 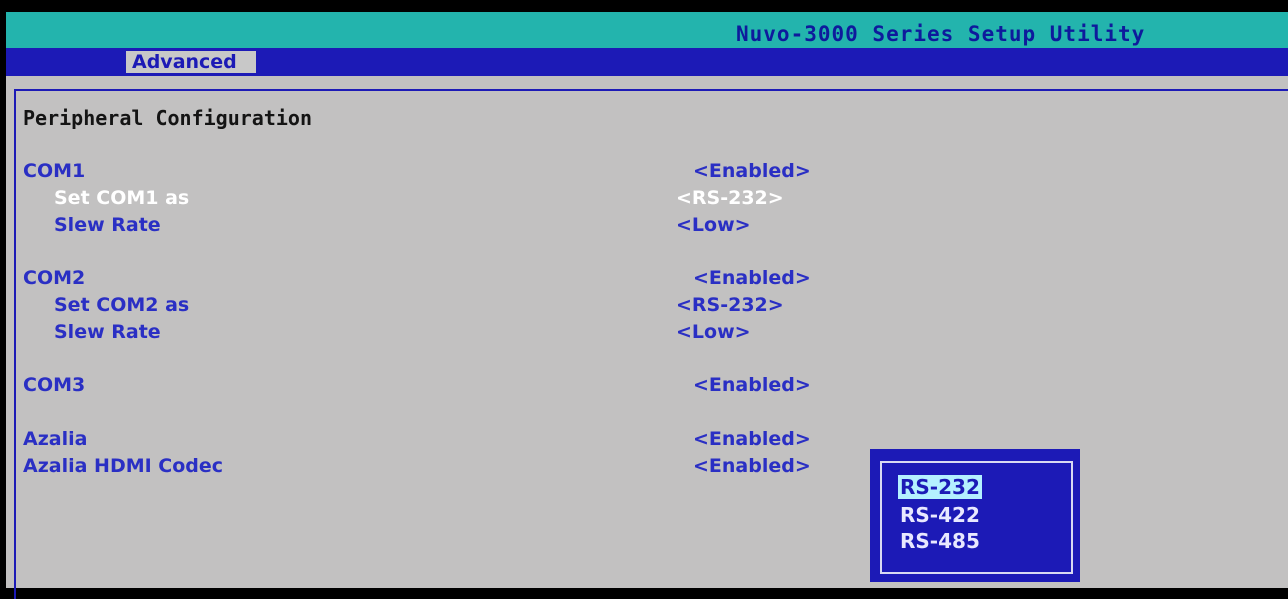 I want to click on setting-row-com1-slew-rate: Slew Rate <Low>, so click(x=402, y=225).